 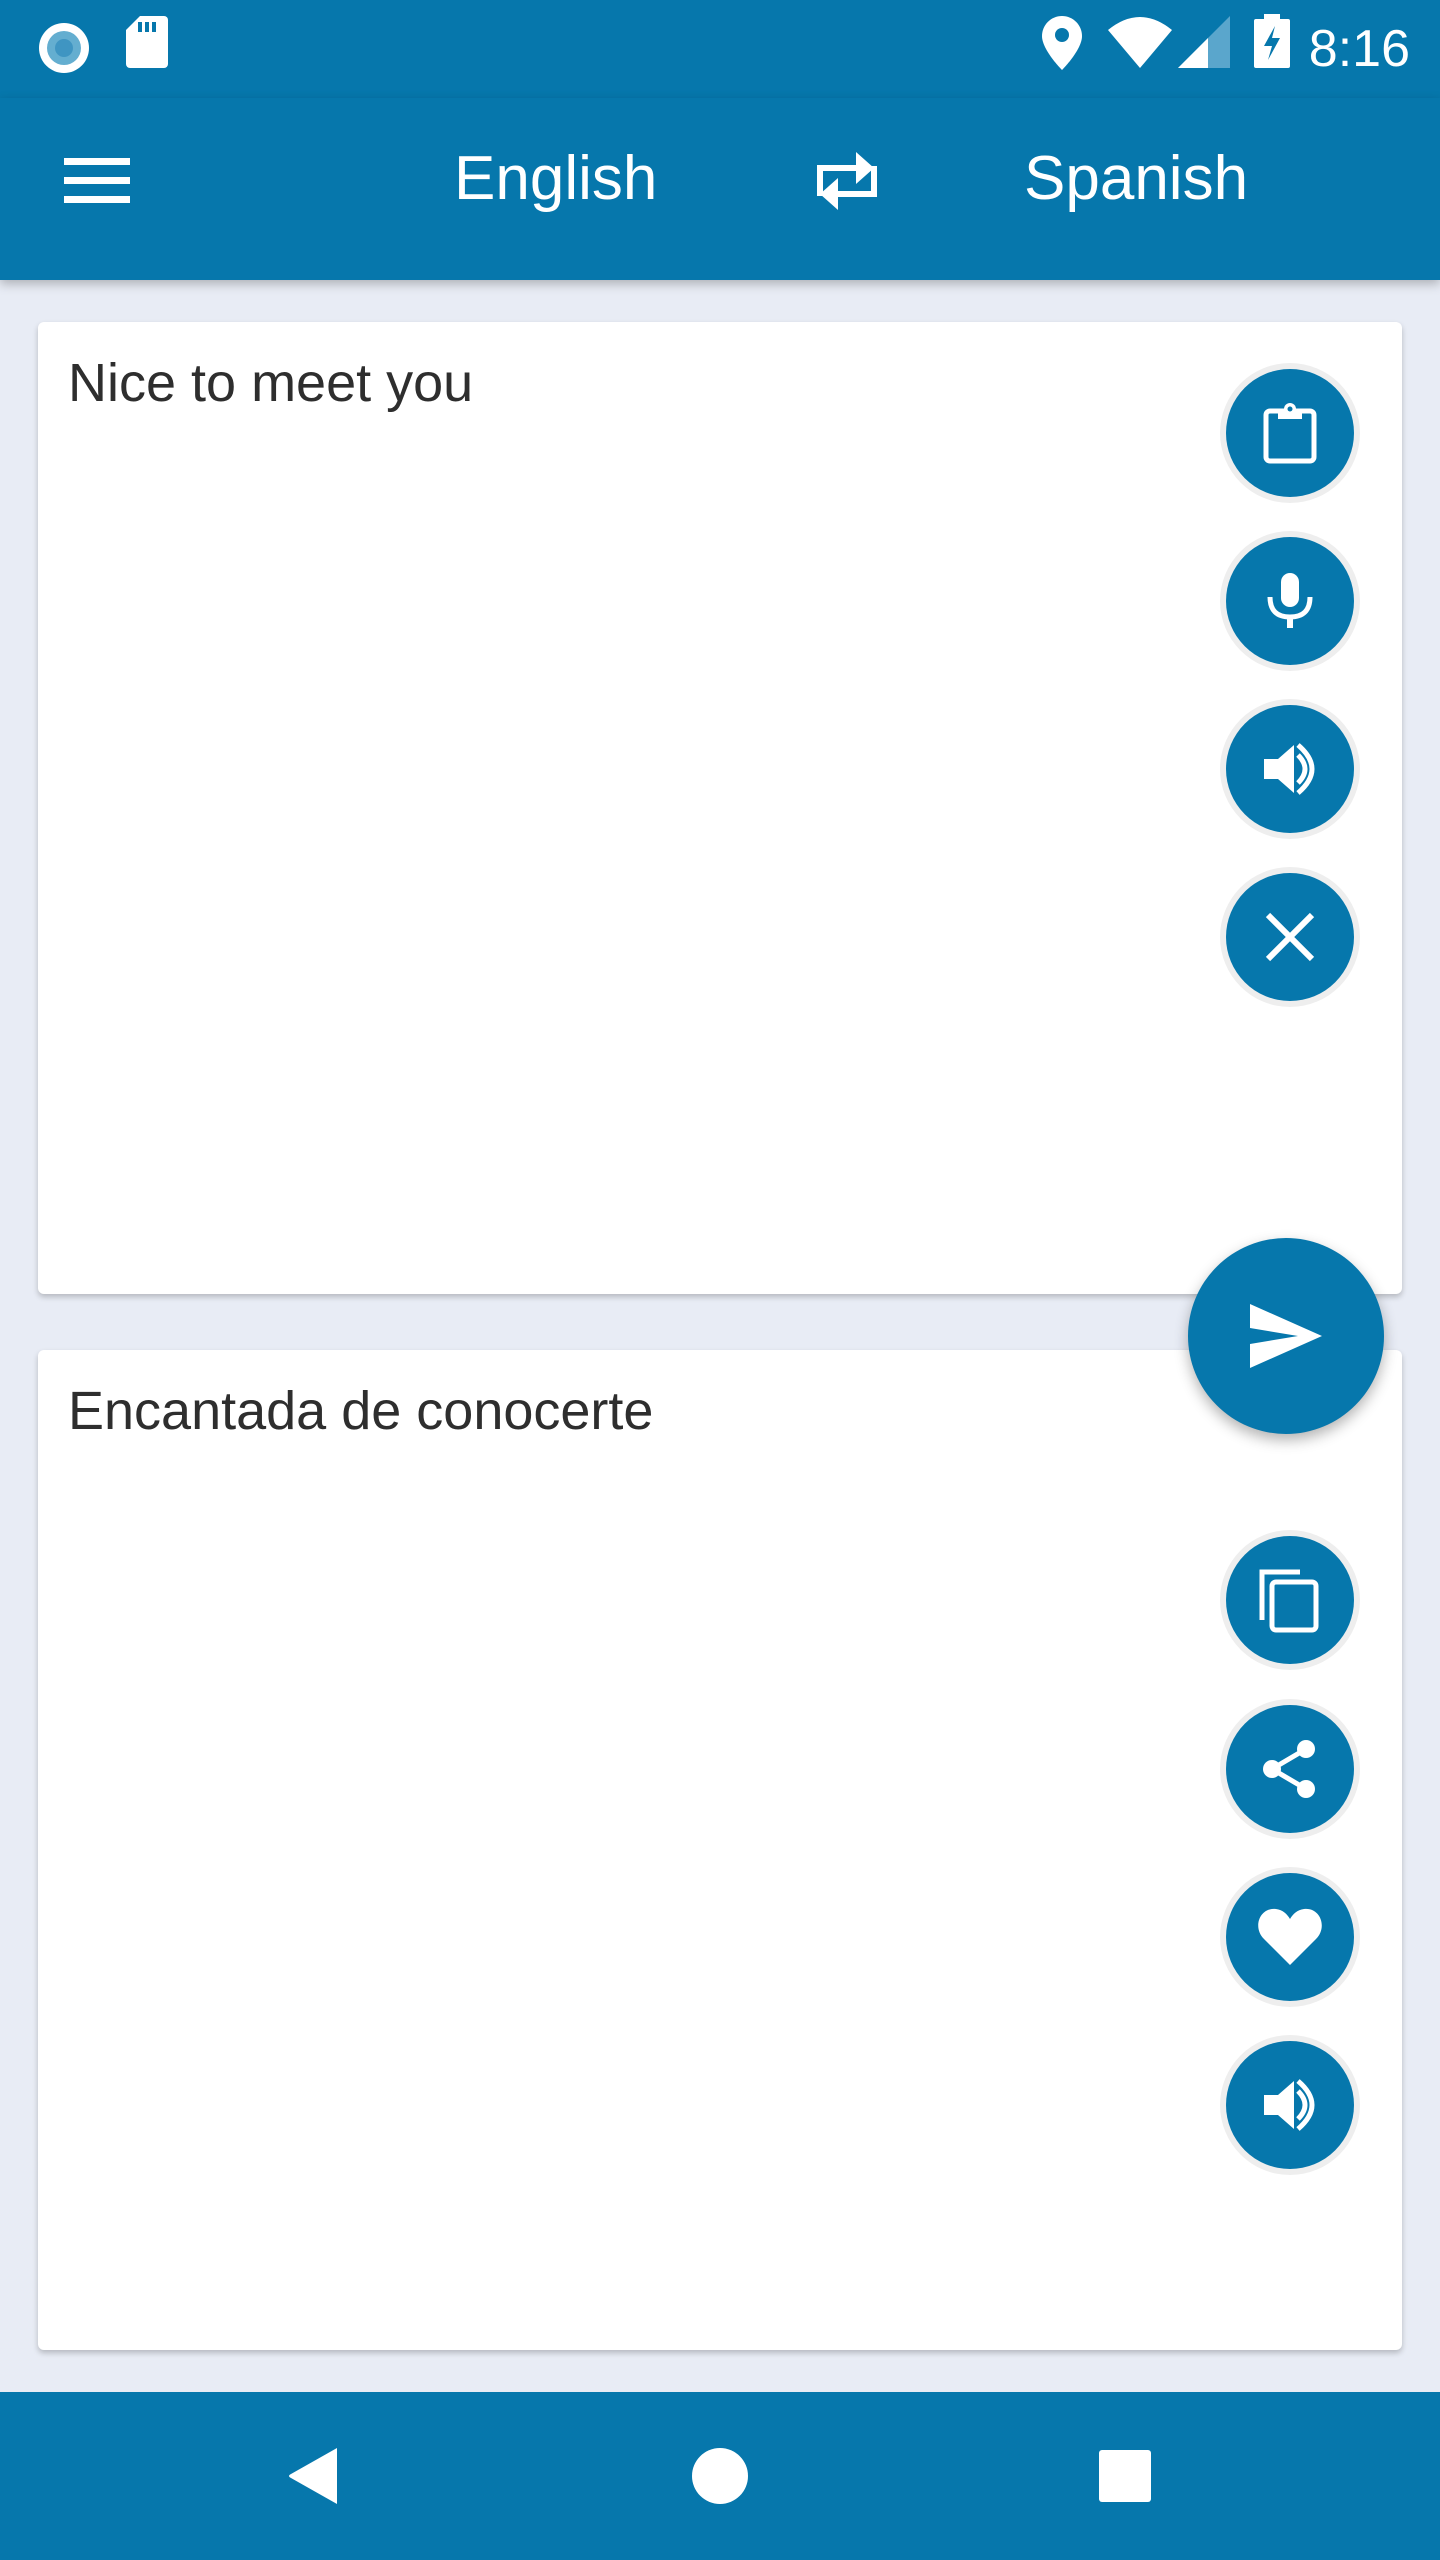 I want to click on share-button, so click(x=1290, y=1769).